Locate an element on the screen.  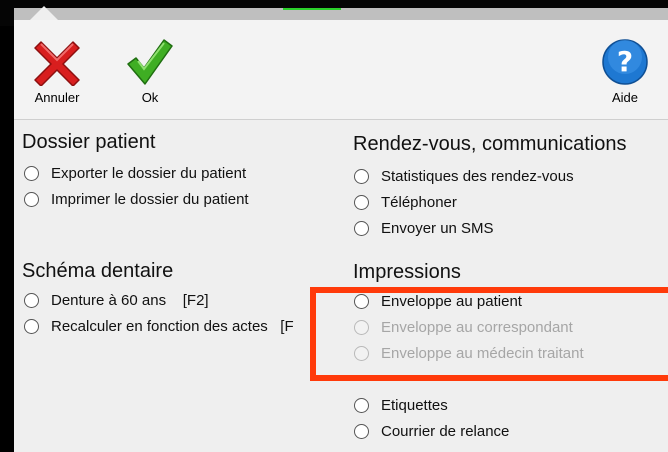
section-title-rdv: Rendez-vous, communications is located at coordinates (490, 144).